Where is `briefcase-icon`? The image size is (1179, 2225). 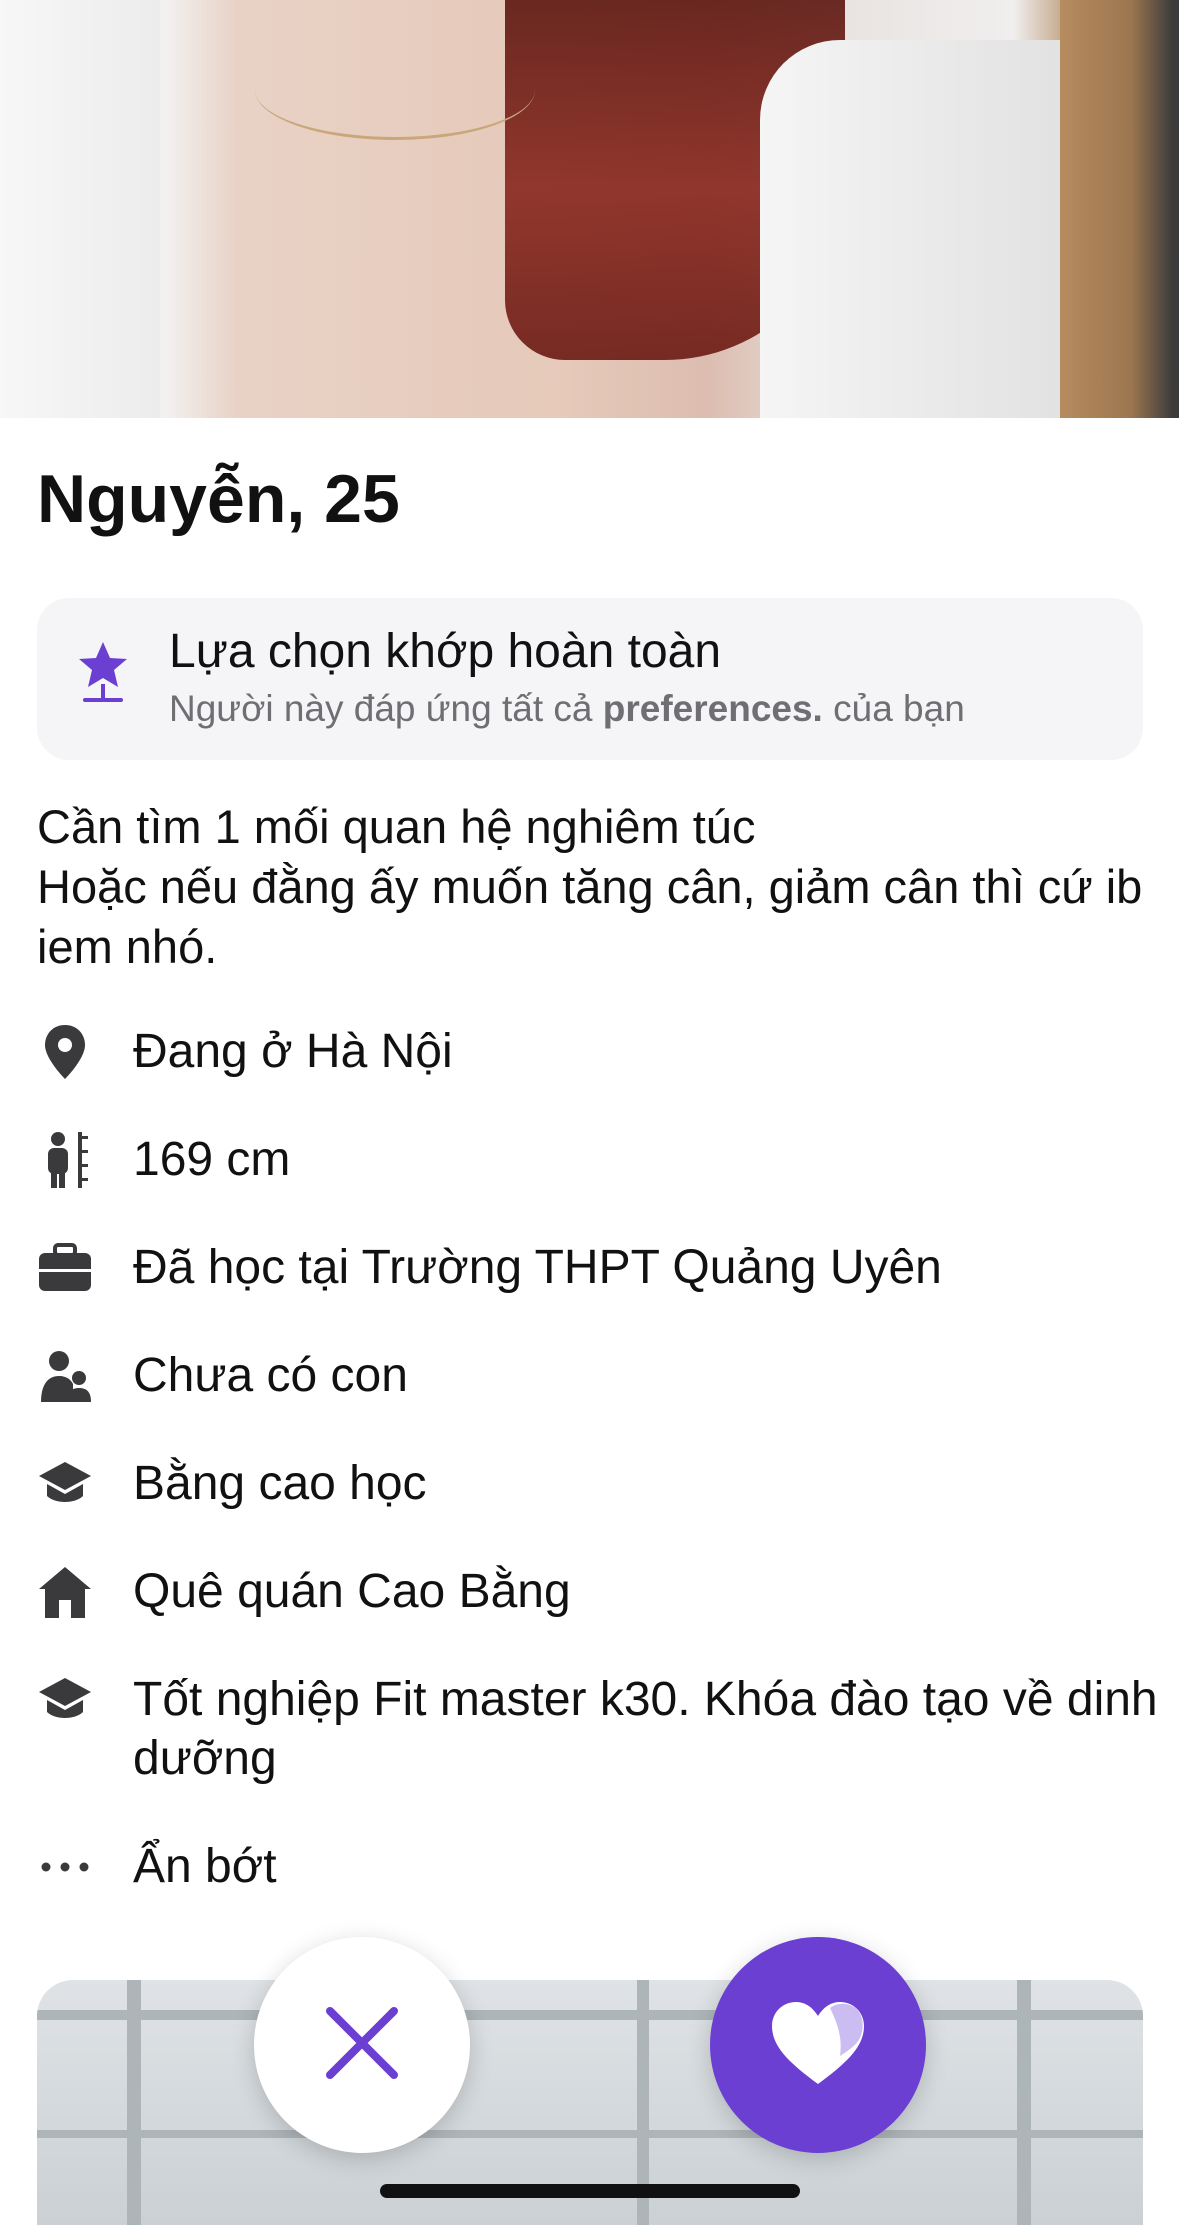 briefcase-icon is located at coordinates (65, 1268).